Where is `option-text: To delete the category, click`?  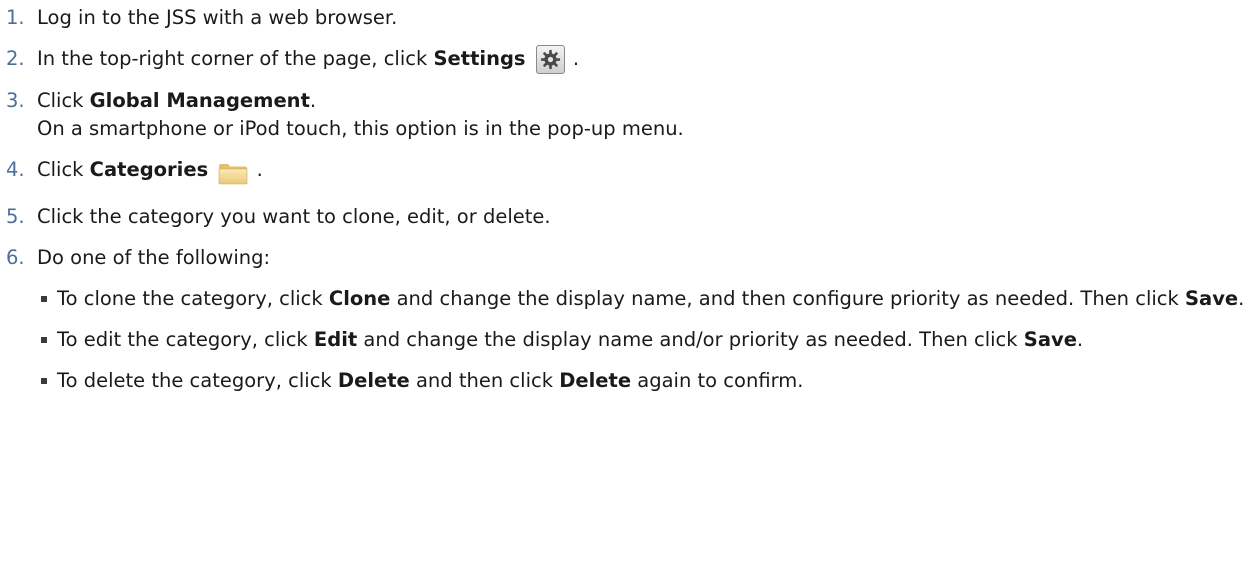 option-text: To delete the category, click is located at coordinates (197, 380).